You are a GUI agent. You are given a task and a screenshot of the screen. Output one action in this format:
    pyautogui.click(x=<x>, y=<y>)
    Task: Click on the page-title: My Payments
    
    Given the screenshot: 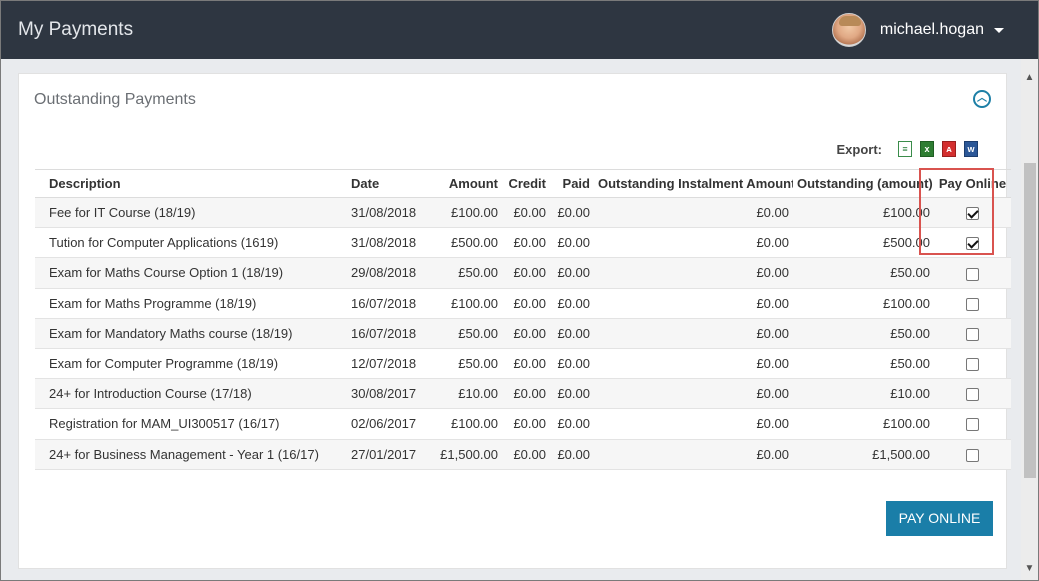 What is the action you would take?
    pyautogui.click(x=76, y=29)
    